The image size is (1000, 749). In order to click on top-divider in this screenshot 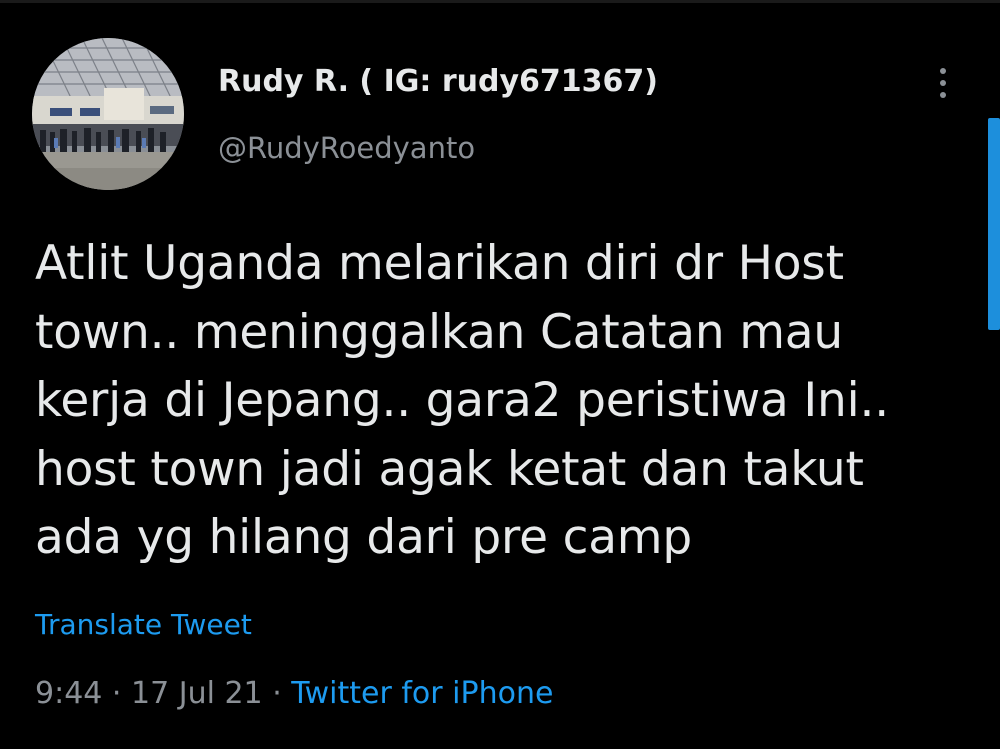, I will do `click(500, 1)`.